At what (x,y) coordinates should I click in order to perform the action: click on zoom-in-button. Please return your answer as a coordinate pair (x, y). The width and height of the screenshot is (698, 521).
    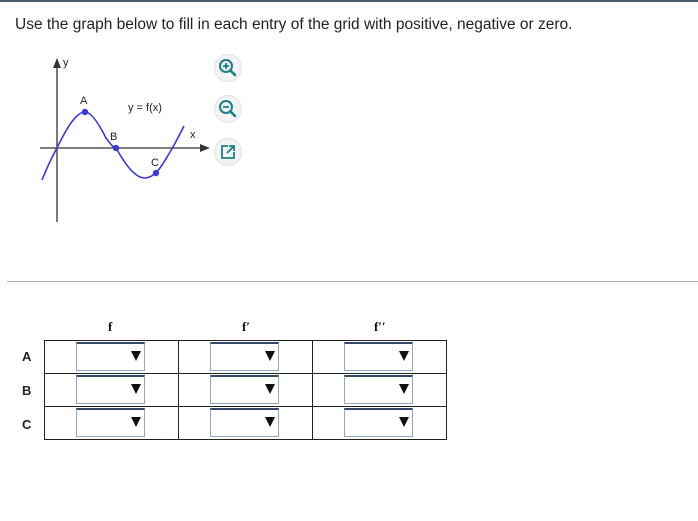
    Looking at the image, I should click on (228, 68).